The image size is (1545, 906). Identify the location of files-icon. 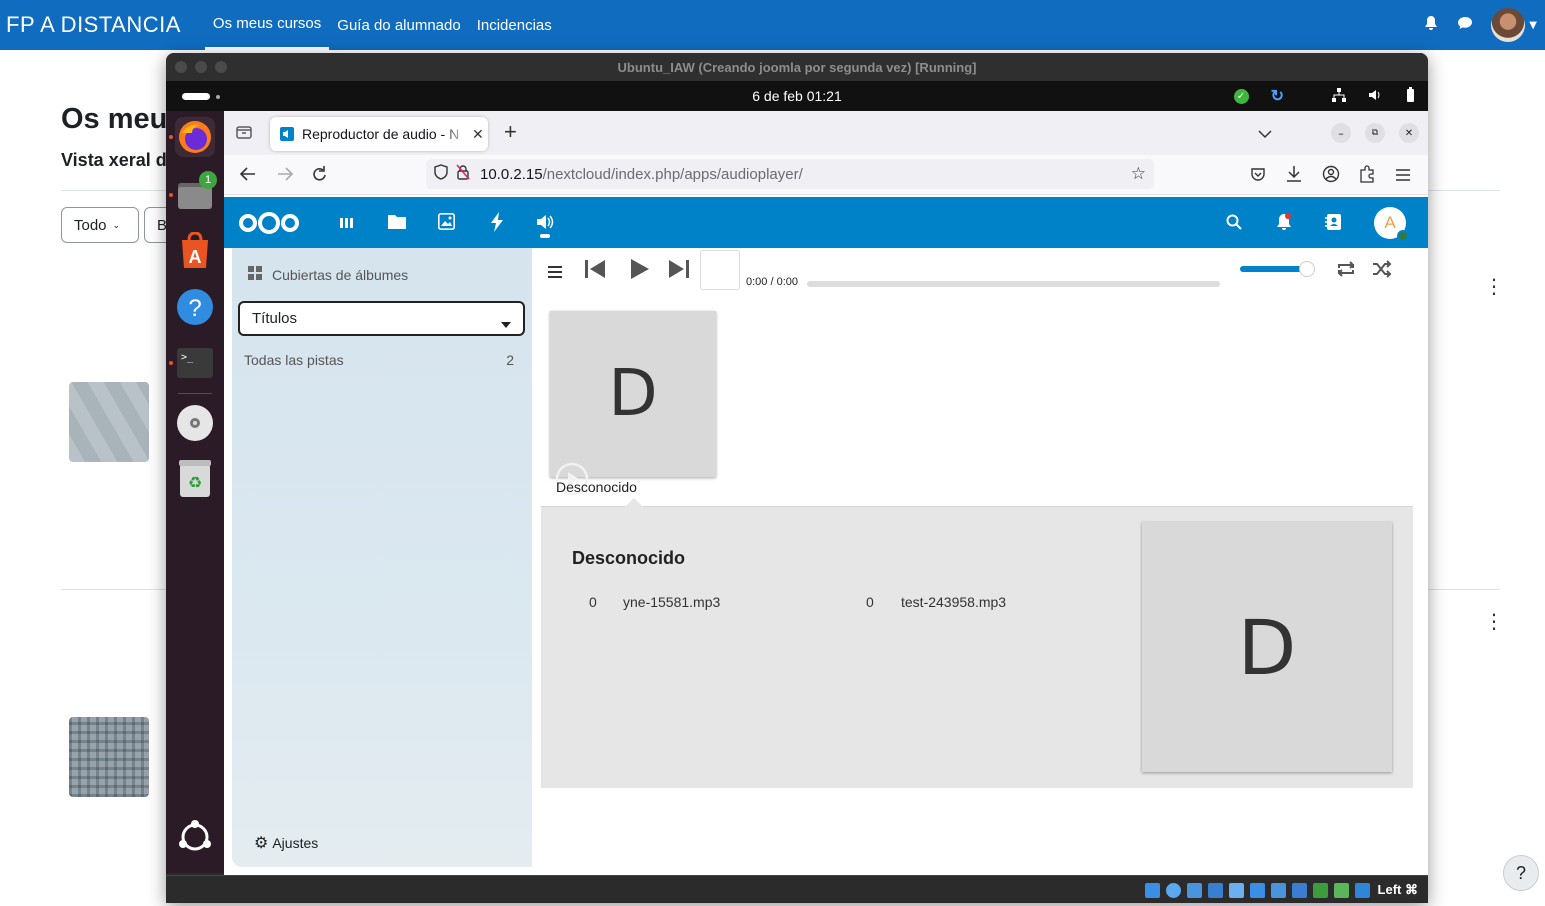
(397, 223).